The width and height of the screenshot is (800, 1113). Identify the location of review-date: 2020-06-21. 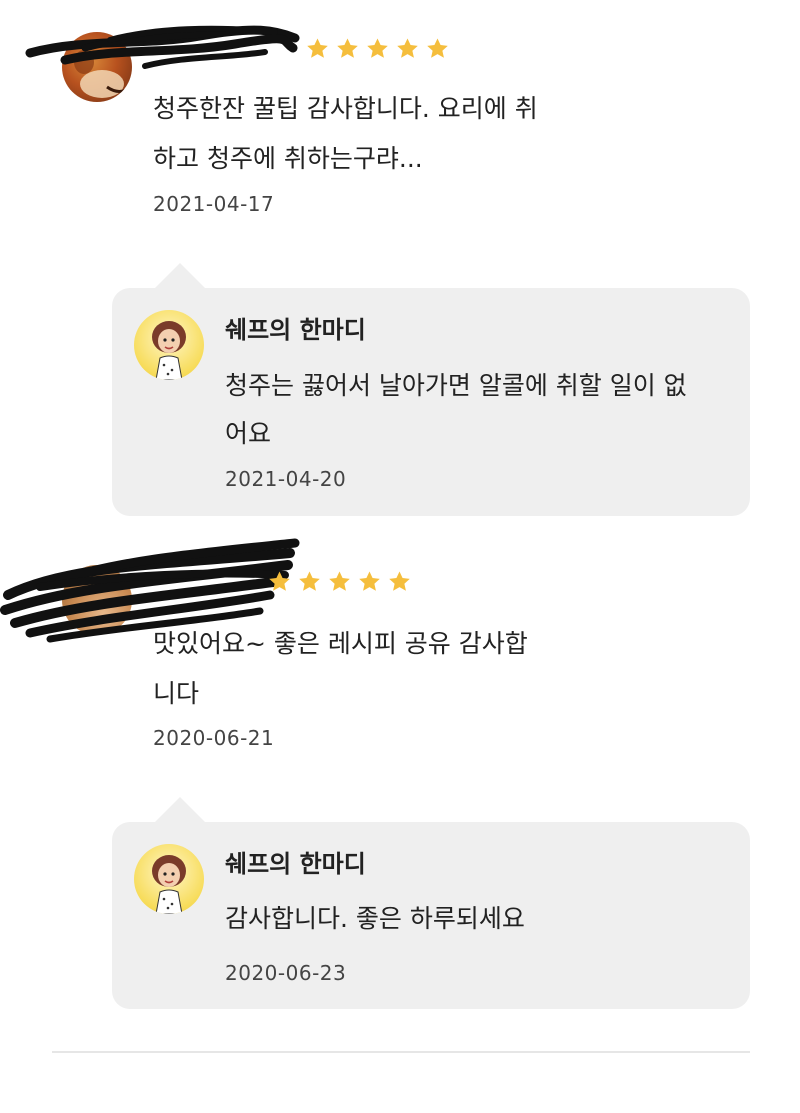
(214, 738).